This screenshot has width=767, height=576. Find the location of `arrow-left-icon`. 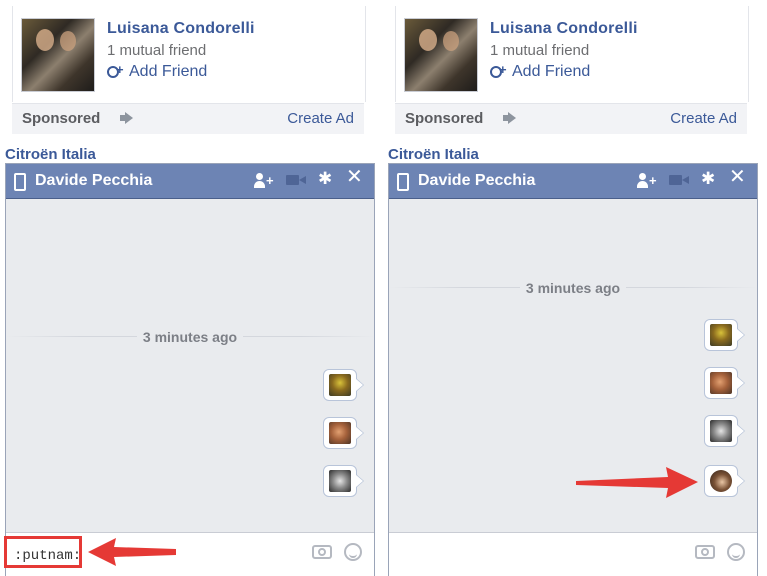

arrow-left-icon is located at coordinates (132, 552).